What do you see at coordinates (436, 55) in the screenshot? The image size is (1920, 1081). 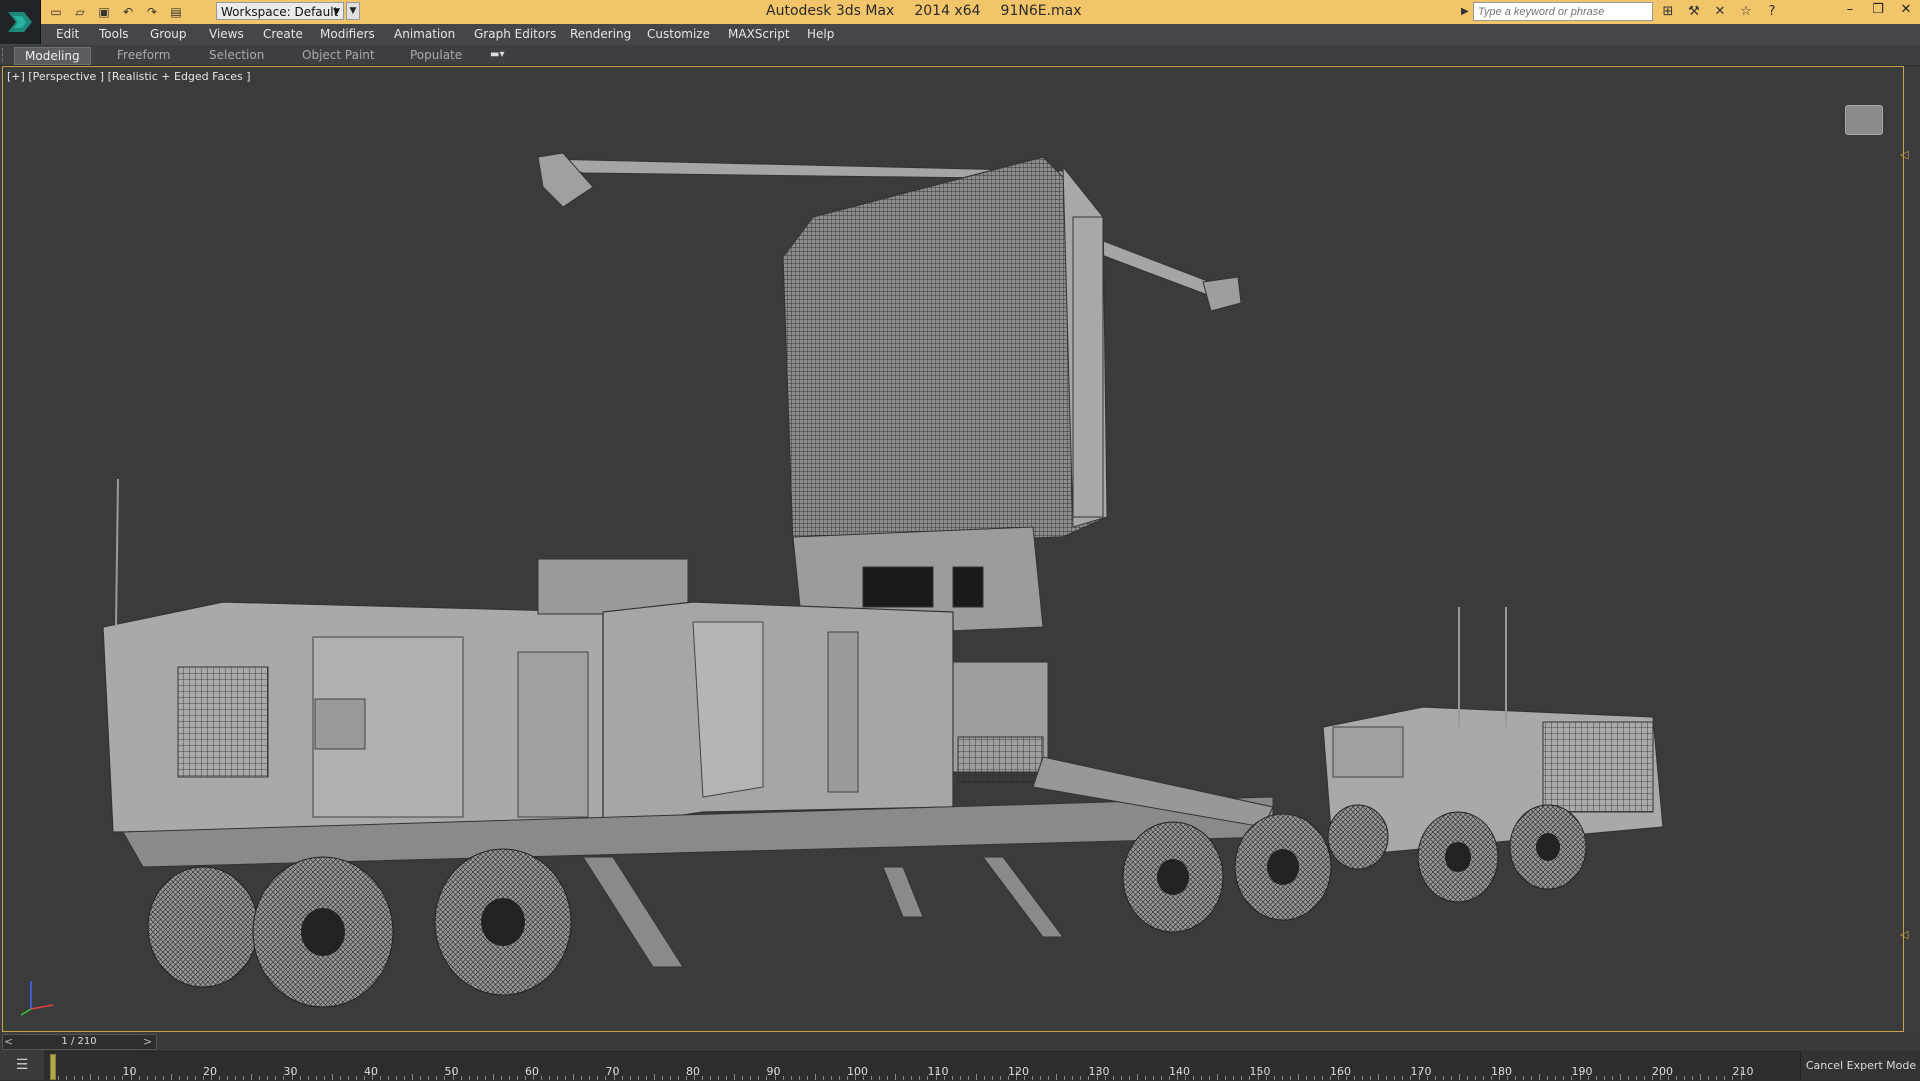 I see `tab-populate: Populate` at bounding box center [436, 55].